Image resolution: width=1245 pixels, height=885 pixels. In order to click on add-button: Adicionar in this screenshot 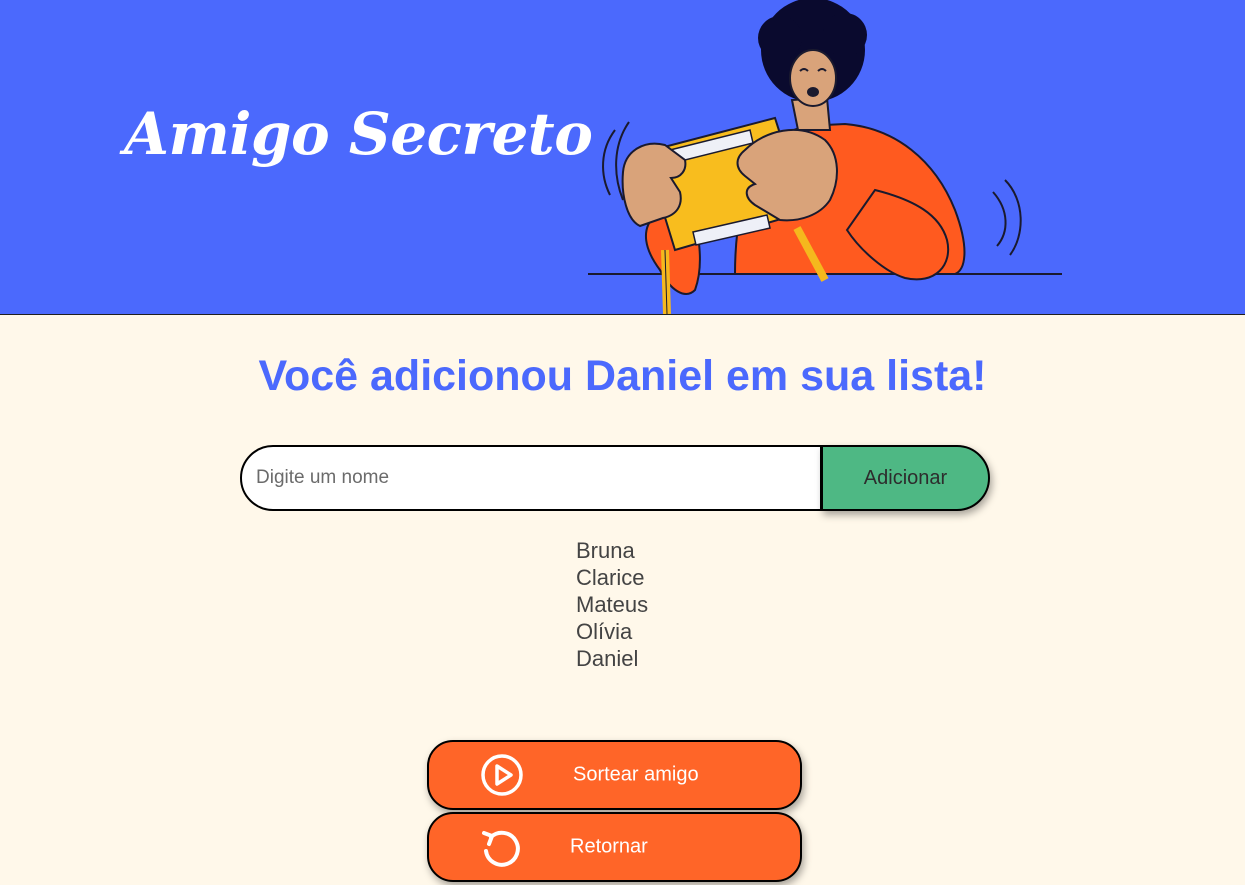, I will do `click(905, 478)`.